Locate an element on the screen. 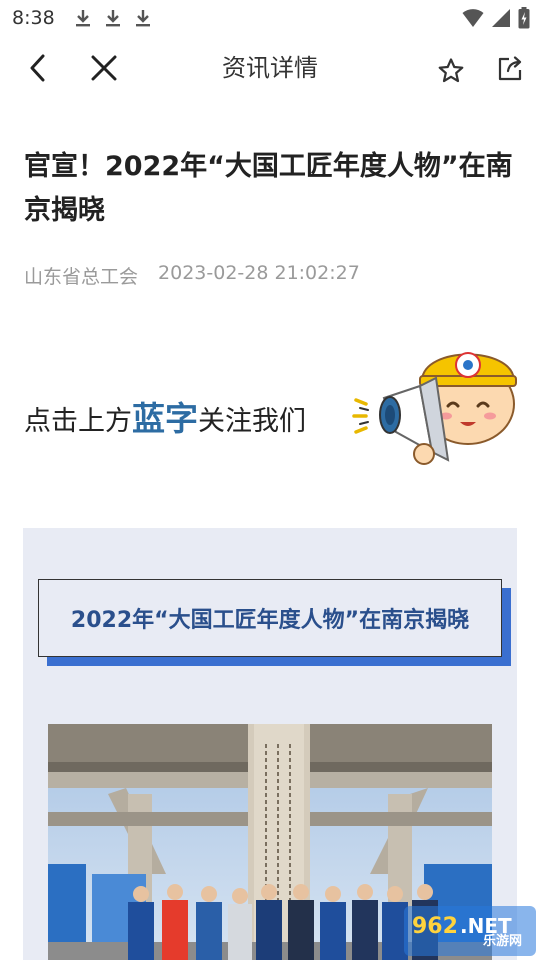 This screenshot has height=960, width=540. follow-prefix: 点击上方 is located at coordinates (78, 421).